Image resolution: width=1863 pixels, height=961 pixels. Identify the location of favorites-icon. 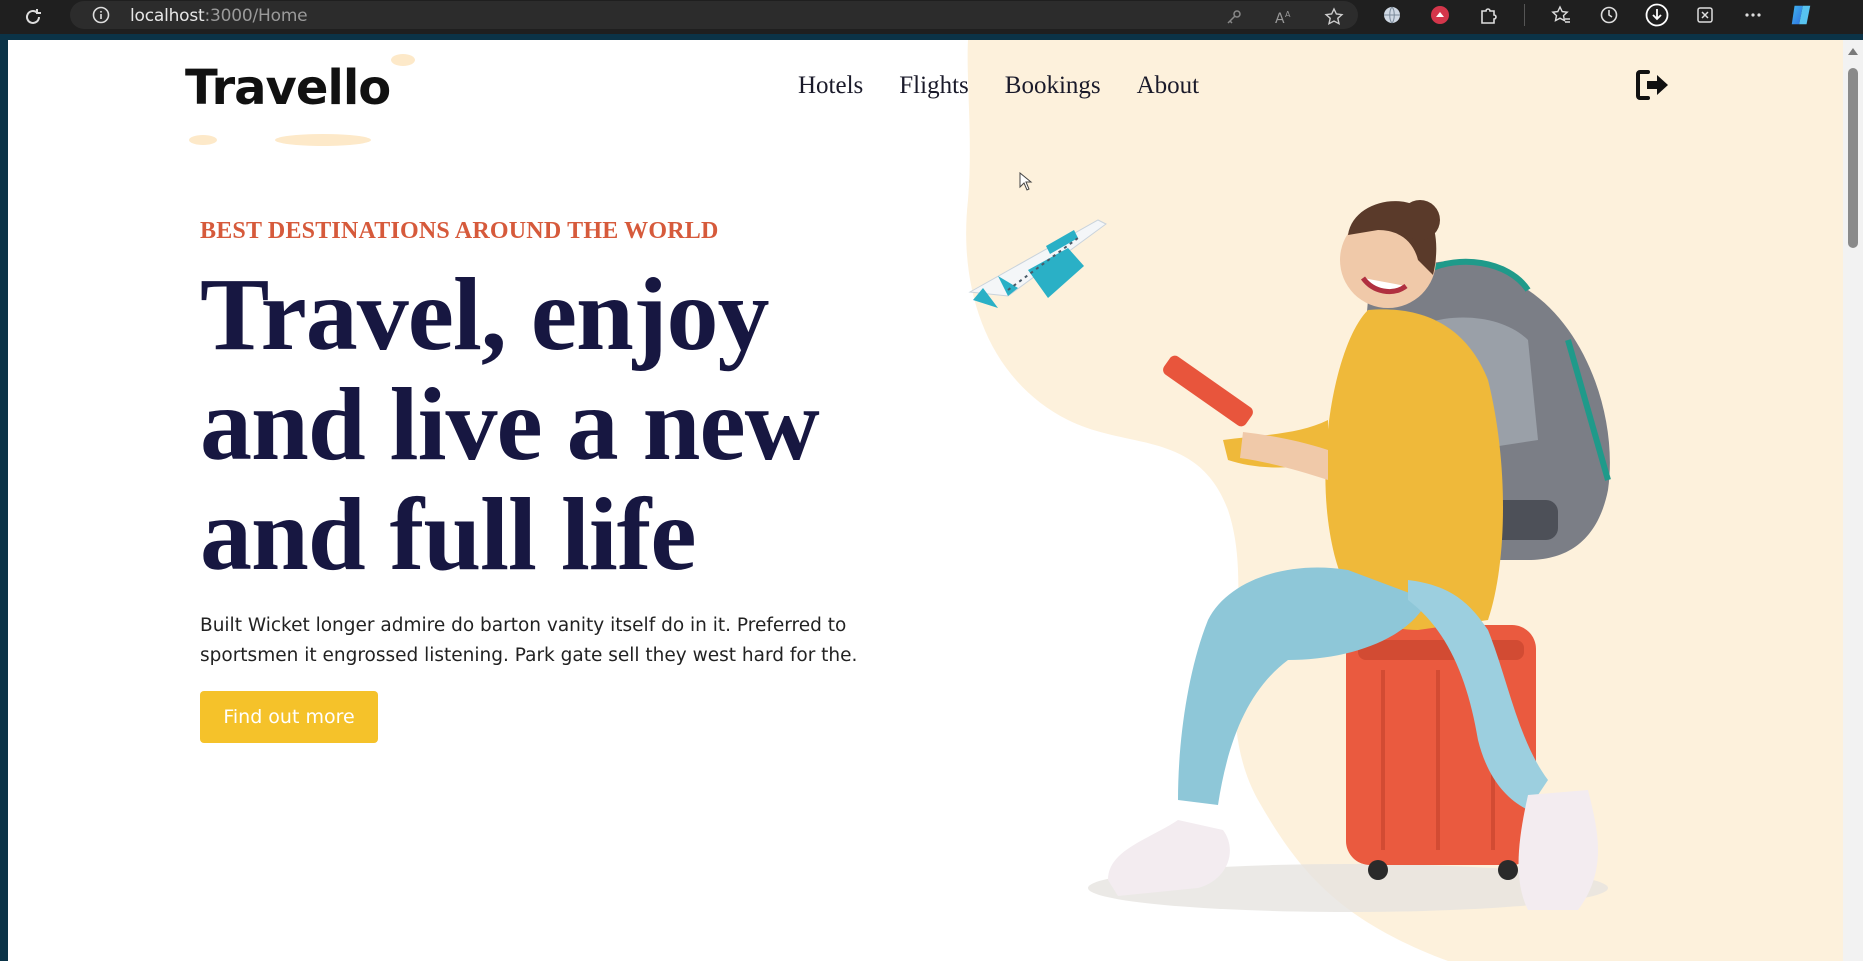
(1561, 15).